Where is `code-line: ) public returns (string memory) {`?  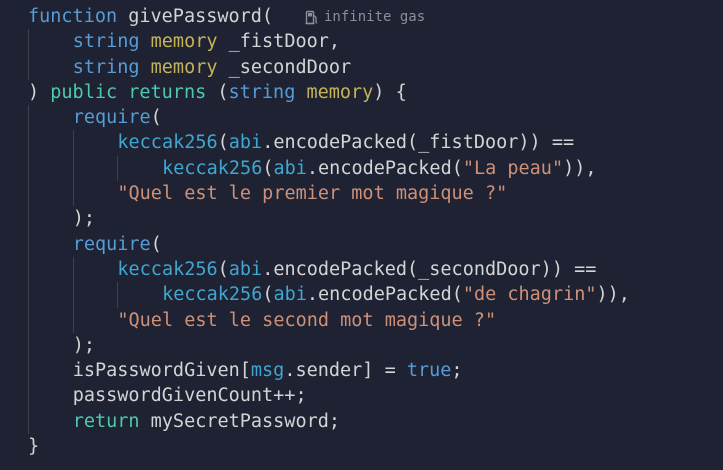
code-line: ) public returns (string memory) { is located at coordinates (361, 92).